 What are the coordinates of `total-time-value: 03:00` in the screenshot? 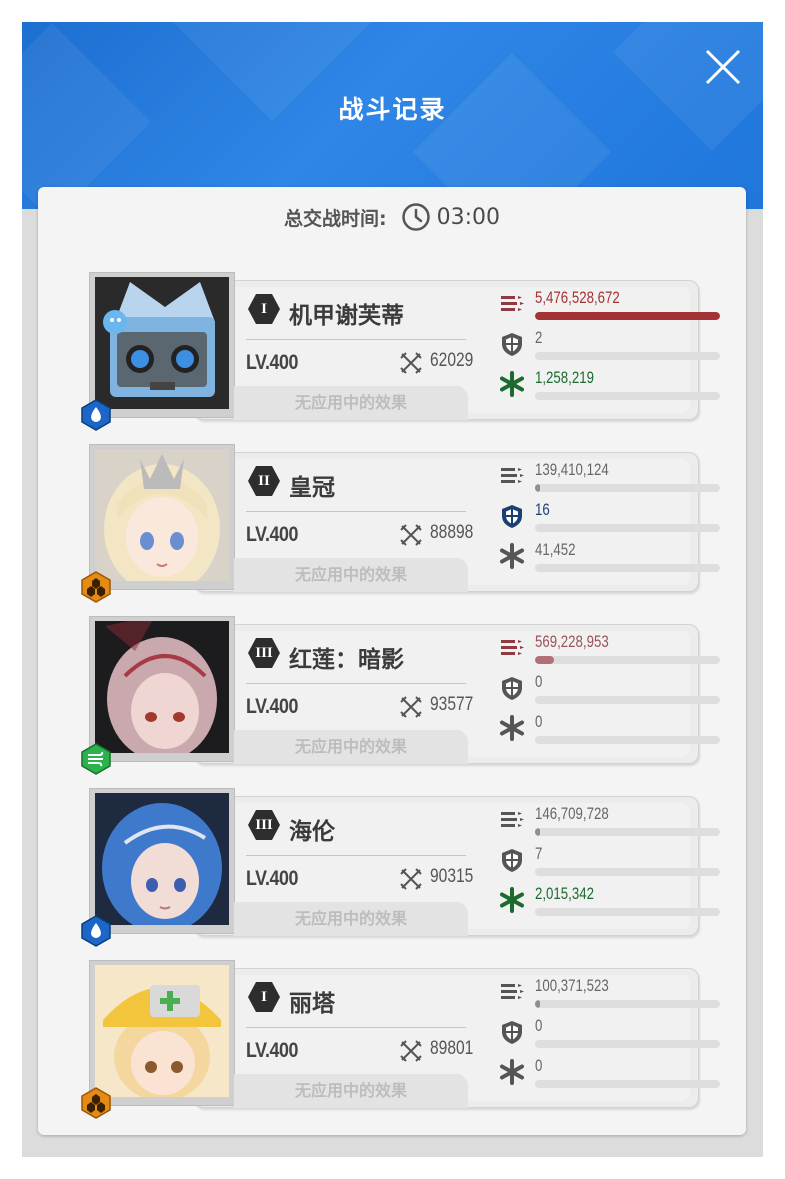 It's located at (468, 217).